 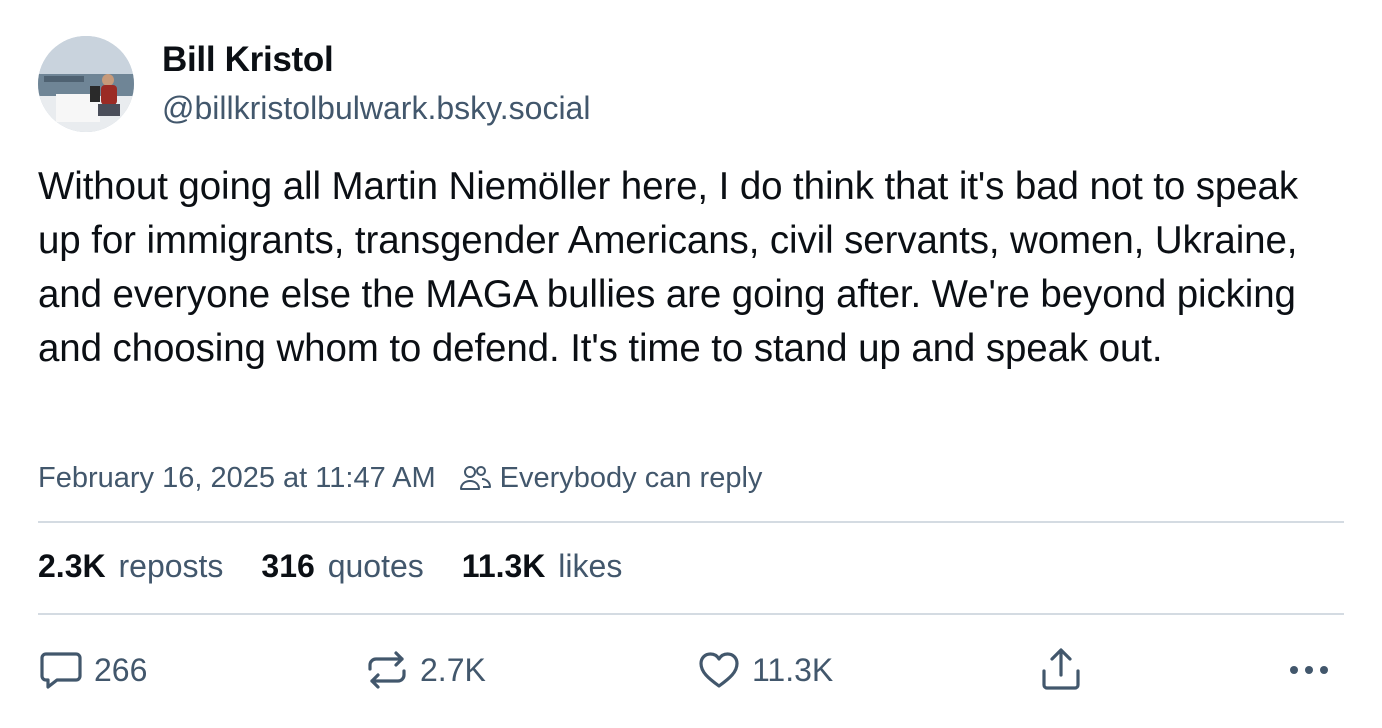 What do you see at coordinates (171, 566) in the screenshot?
I see `reposts-label: reposts` at bounding box center [171, 566].